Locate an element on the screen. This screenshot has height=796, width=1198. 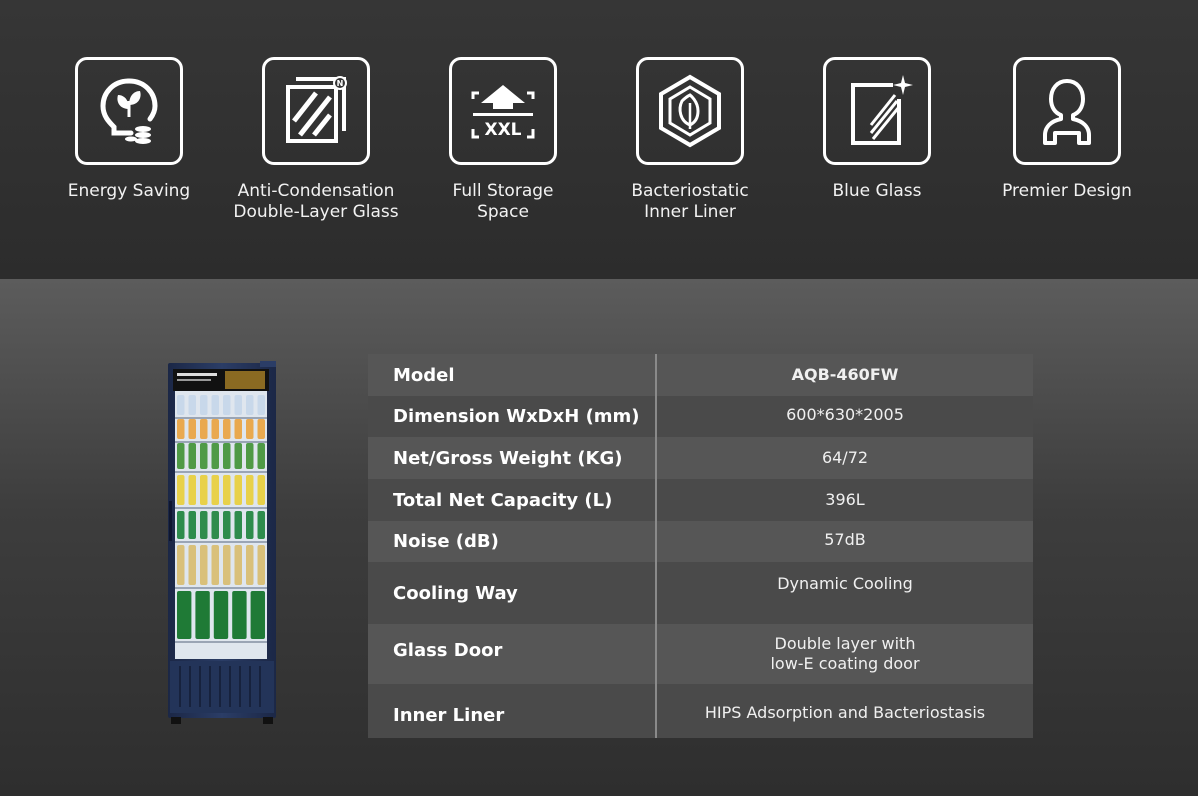
feature-label: Premier Design is located at coordinates (1067, 191).